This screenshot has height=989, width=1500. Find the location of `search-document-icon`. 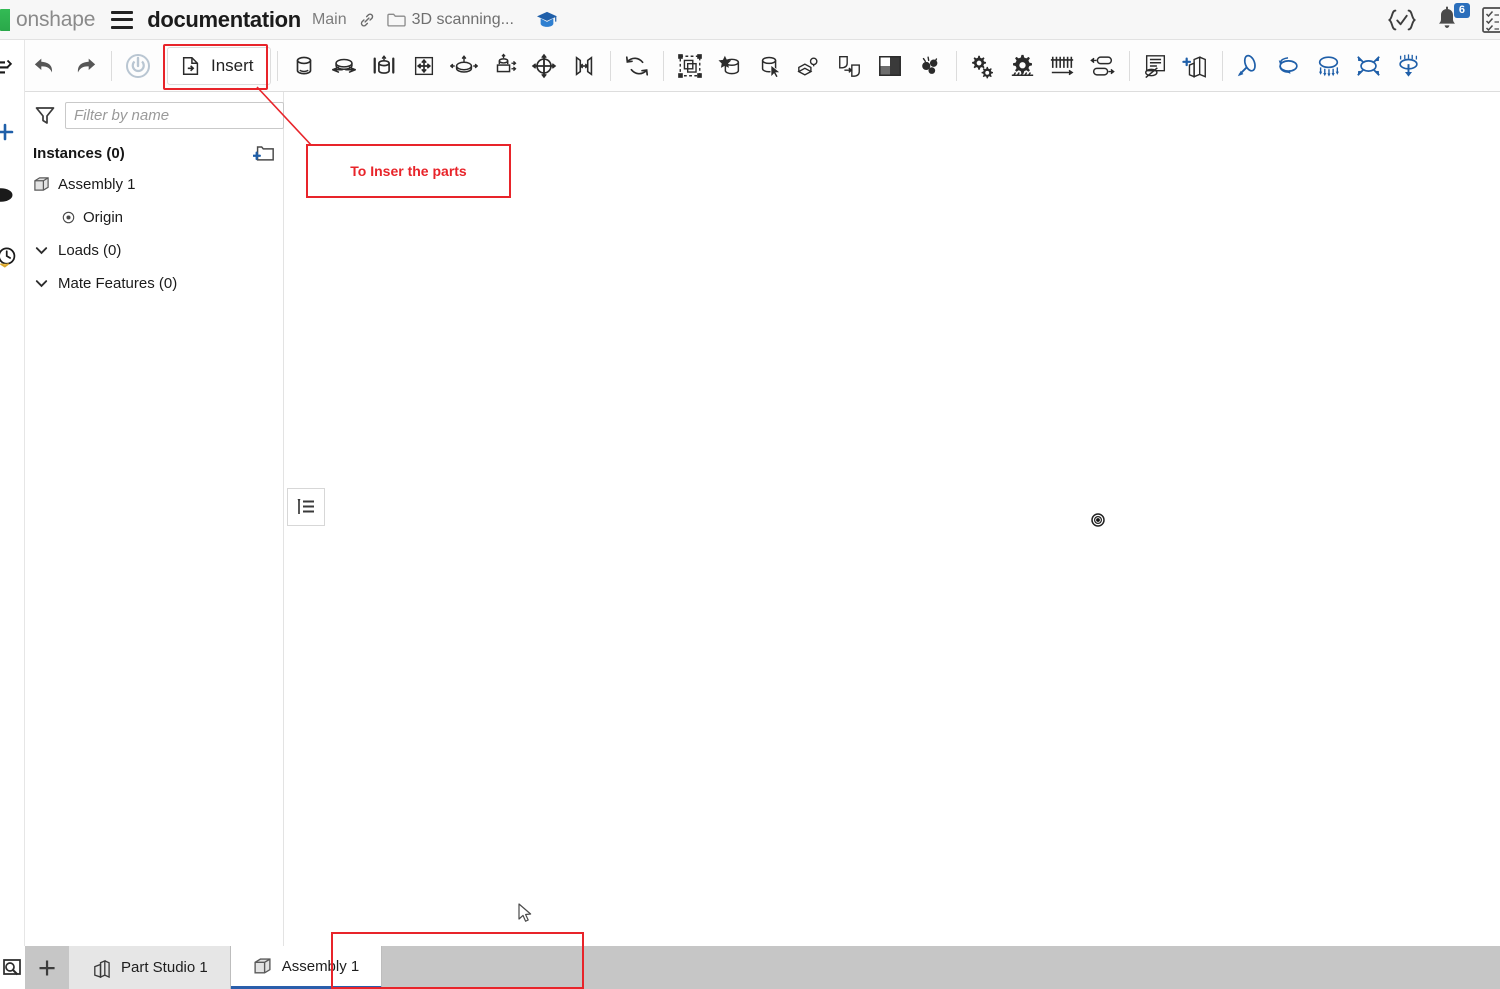

search-document-icon is located at coordinates (12, 967).